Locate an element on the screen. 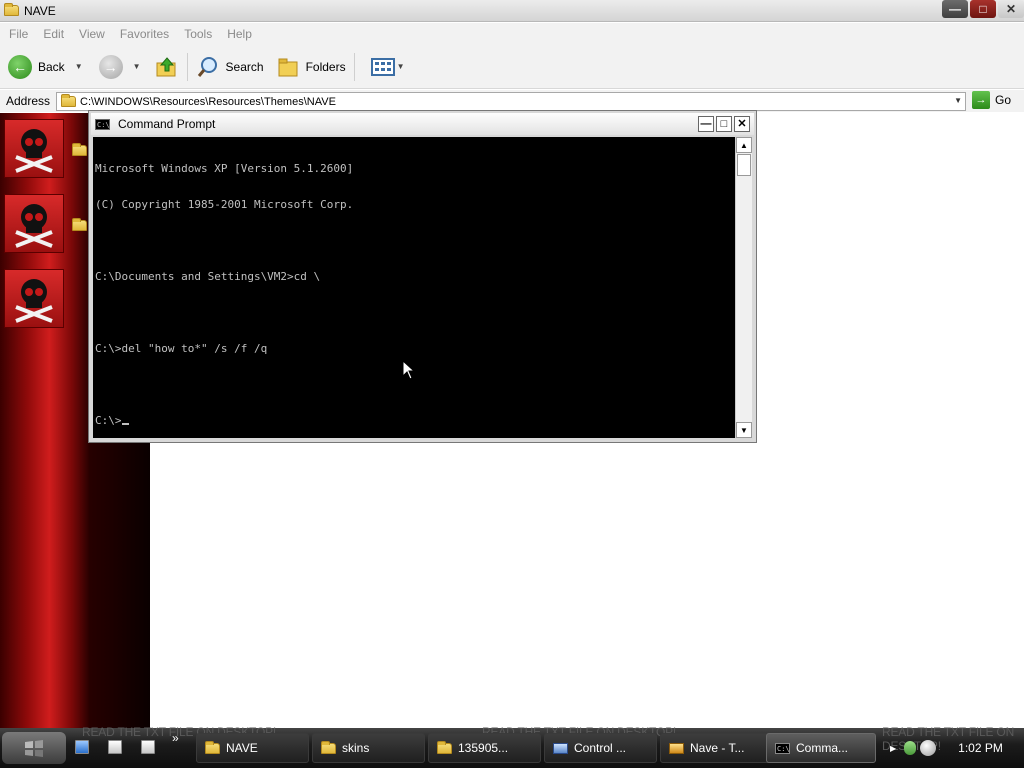  taskbar-item-skins: skins is located at coordinates (368, 748).